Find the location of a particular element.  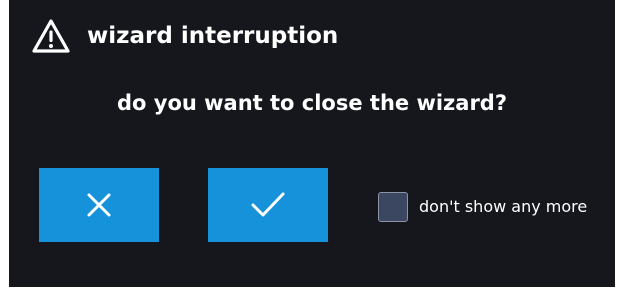

dialog-message: do you want to close the wizard? is located at coordinates (312, 103).